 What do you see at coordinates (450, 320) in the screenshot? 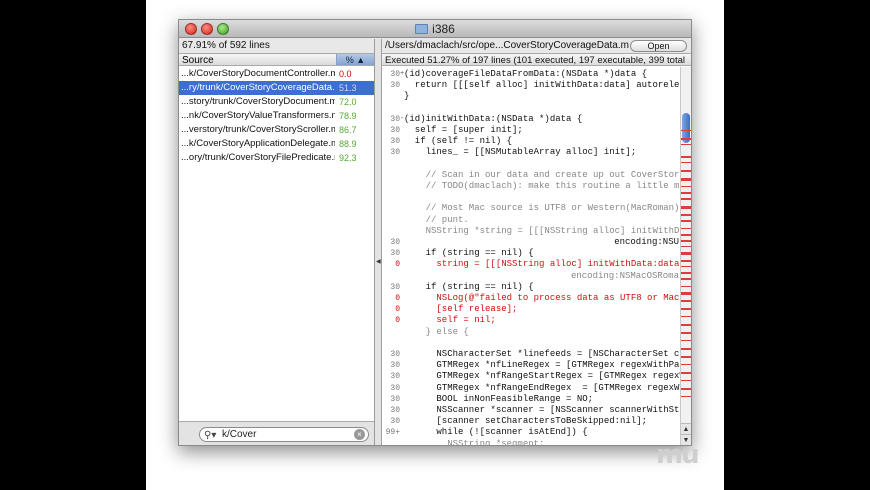
I see `code-text: self = nil;` at bounding box center [450, 320].